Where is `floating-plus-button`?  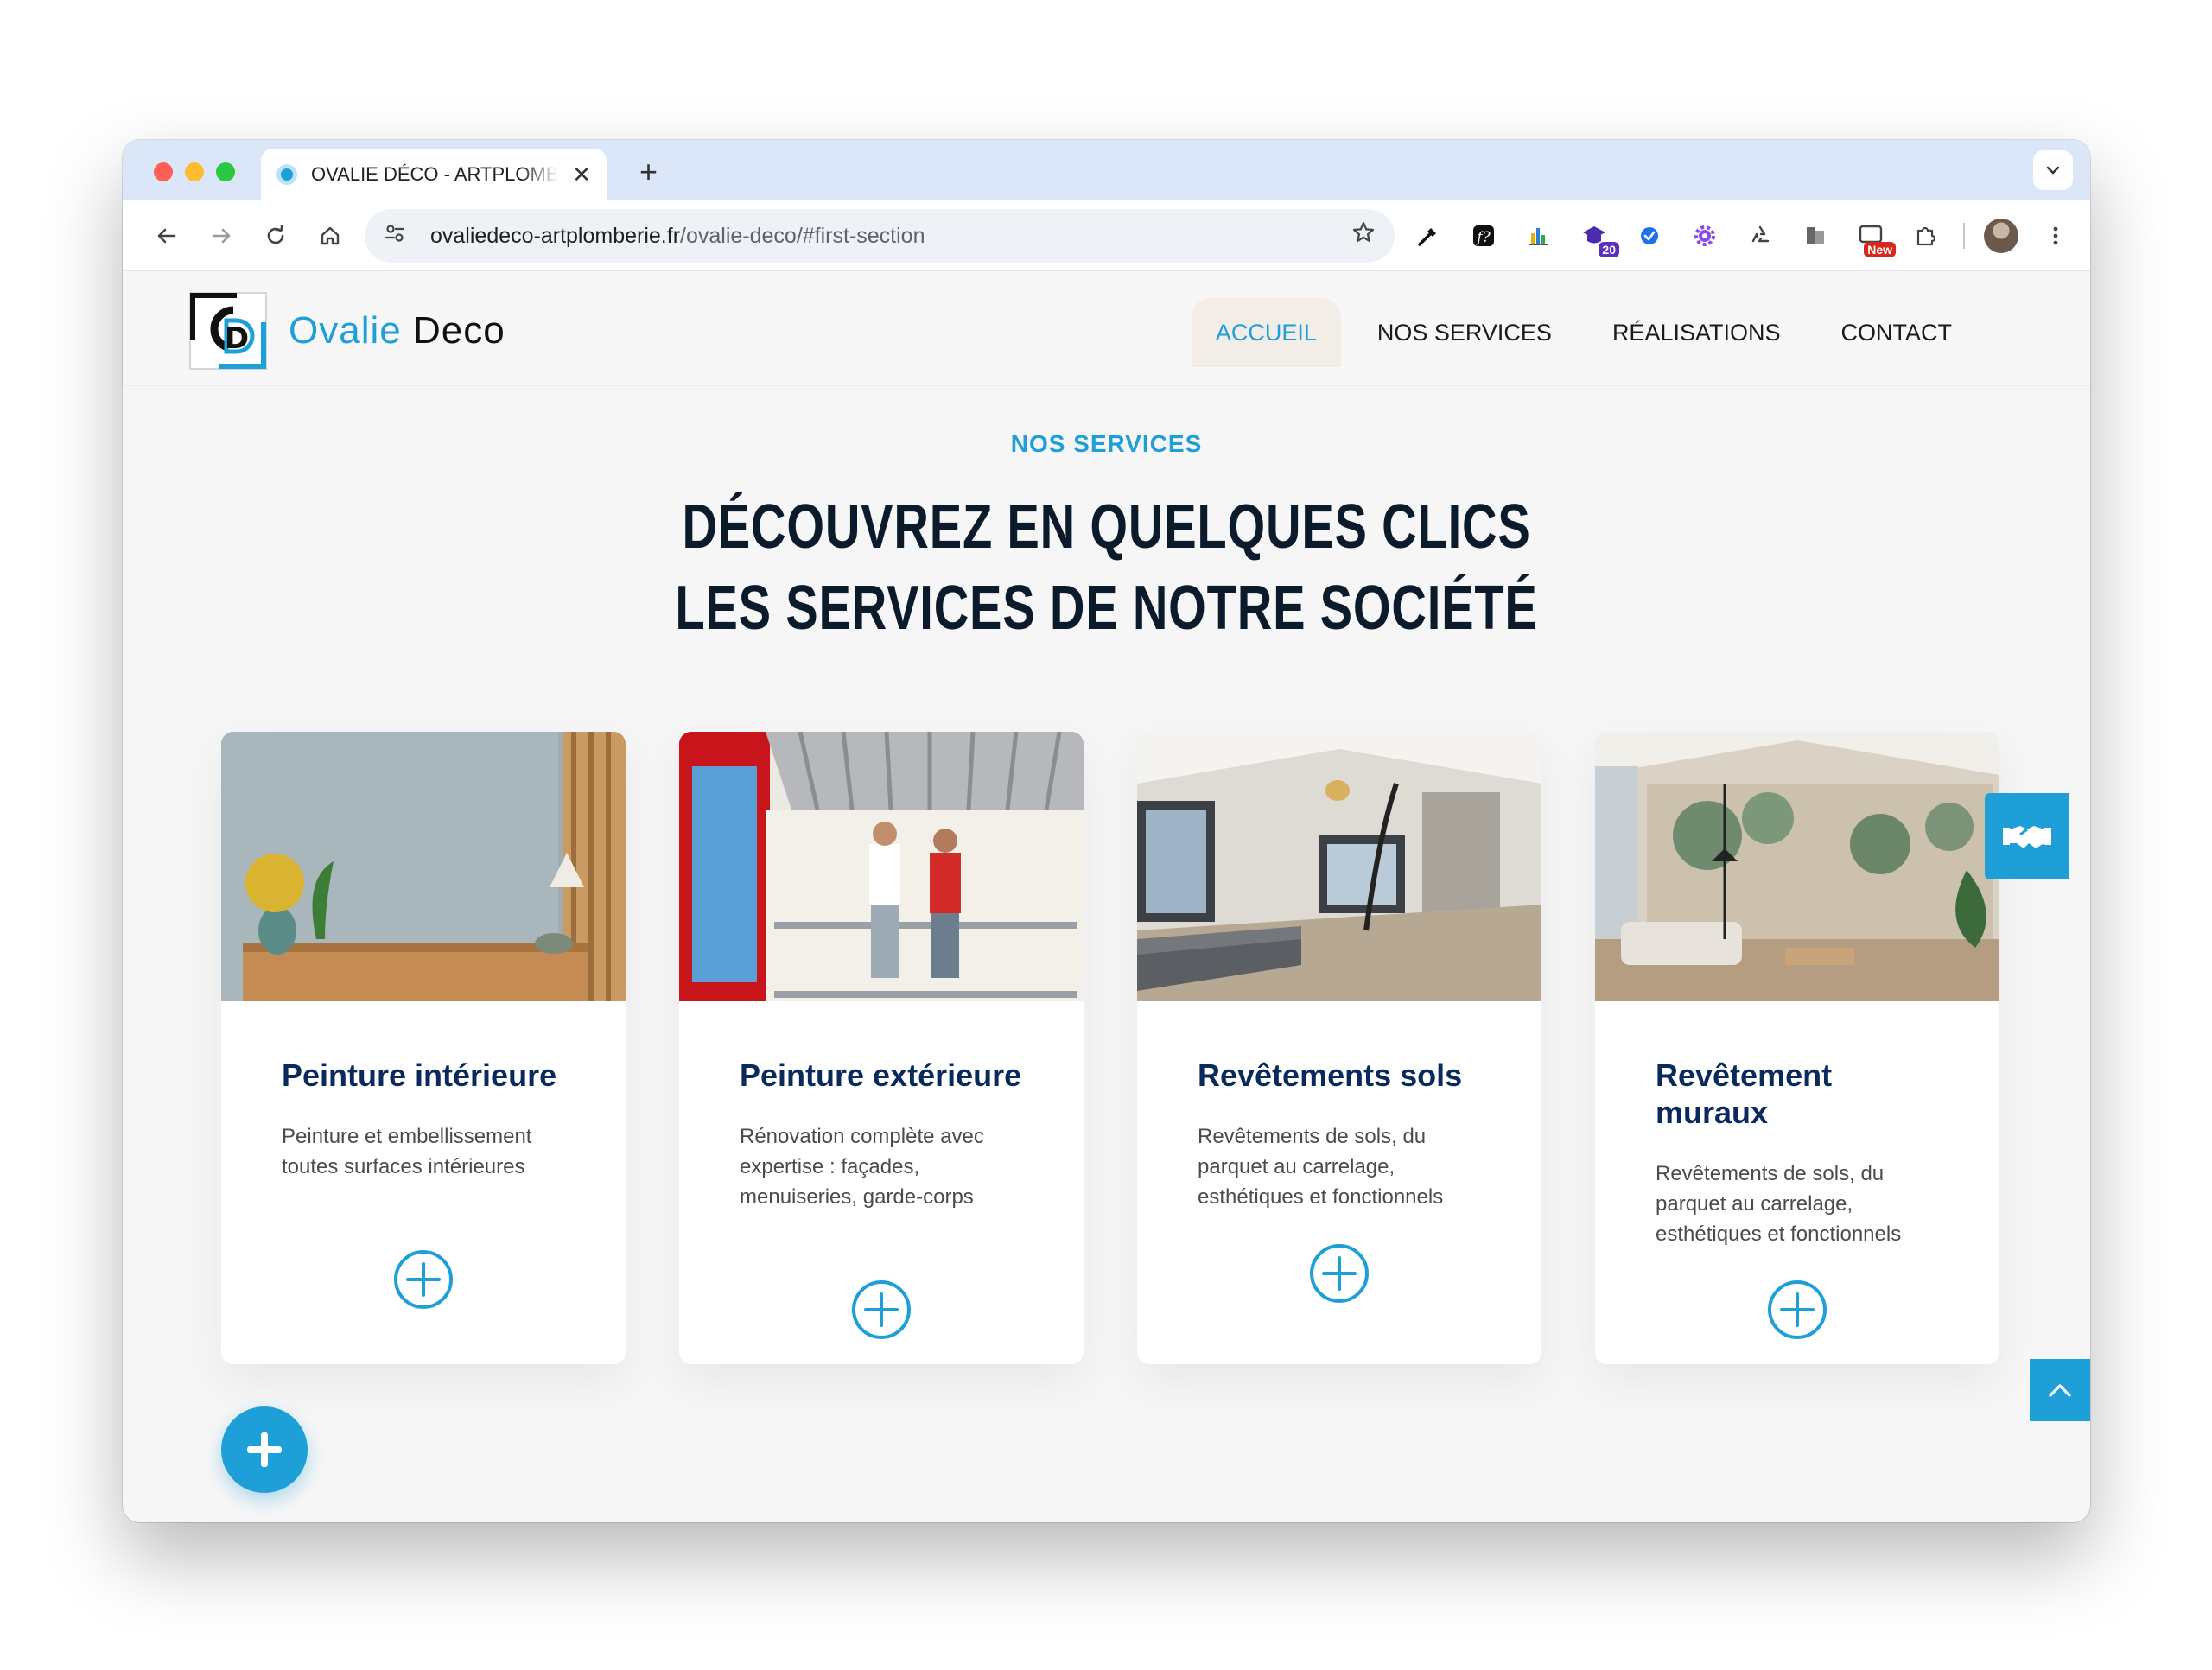 floating-plus-button is located at coordinates (264, 1449).